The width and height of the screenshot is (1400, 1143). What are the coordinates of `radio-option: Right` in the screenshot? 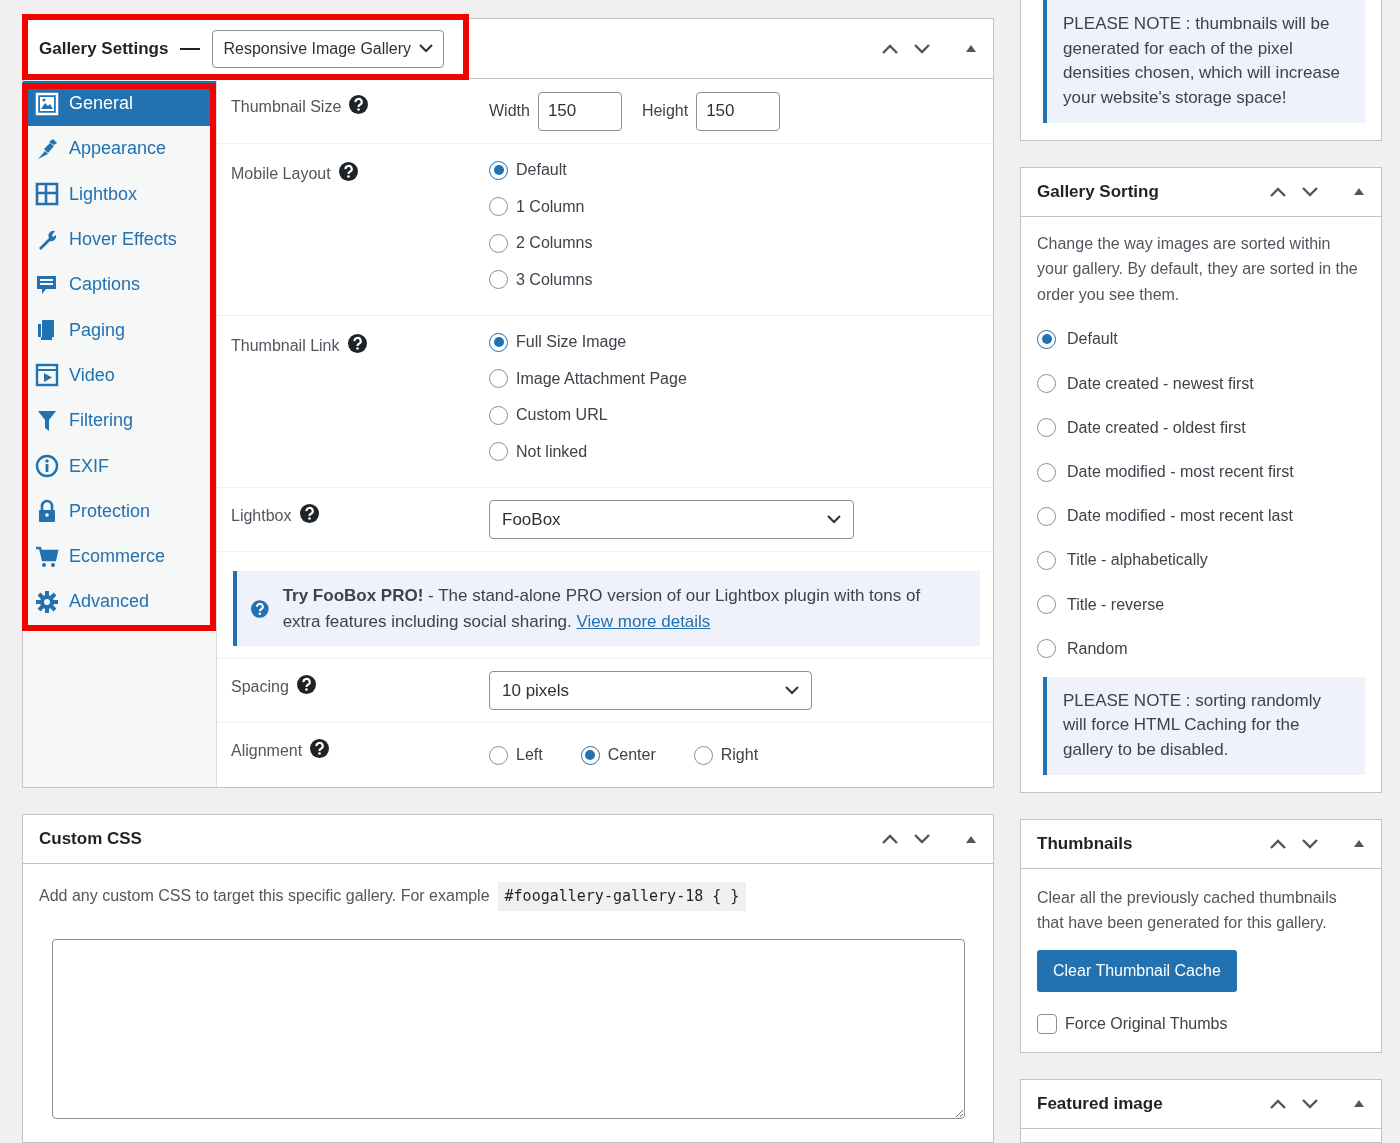 It's located at (726, 755).